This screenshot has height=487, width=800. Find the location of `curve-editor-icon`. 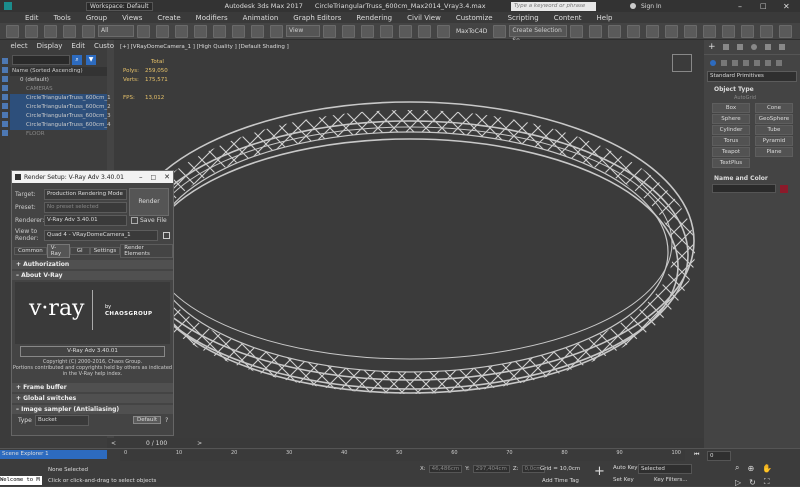

curve-editor-icon is located at coordinates (672, 31).